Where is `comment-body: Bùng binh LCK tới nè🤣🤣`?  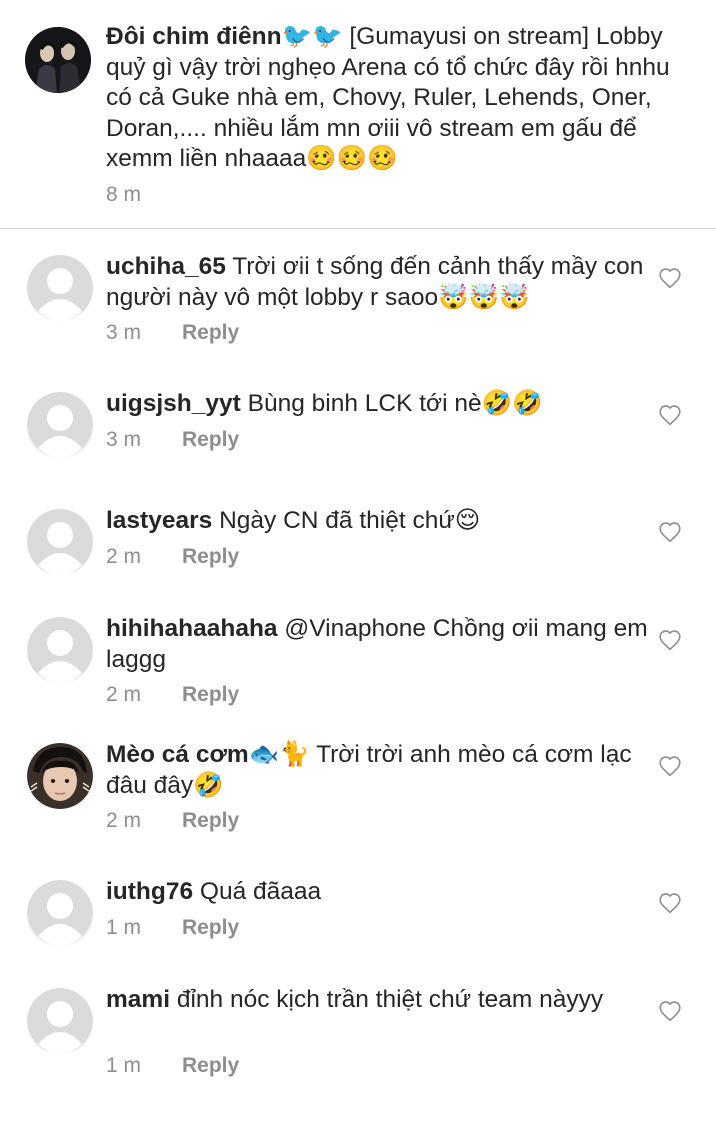
comment-body: Bùng binh LCK tới nè🤣🤣 is located at coordinates (391, 403).